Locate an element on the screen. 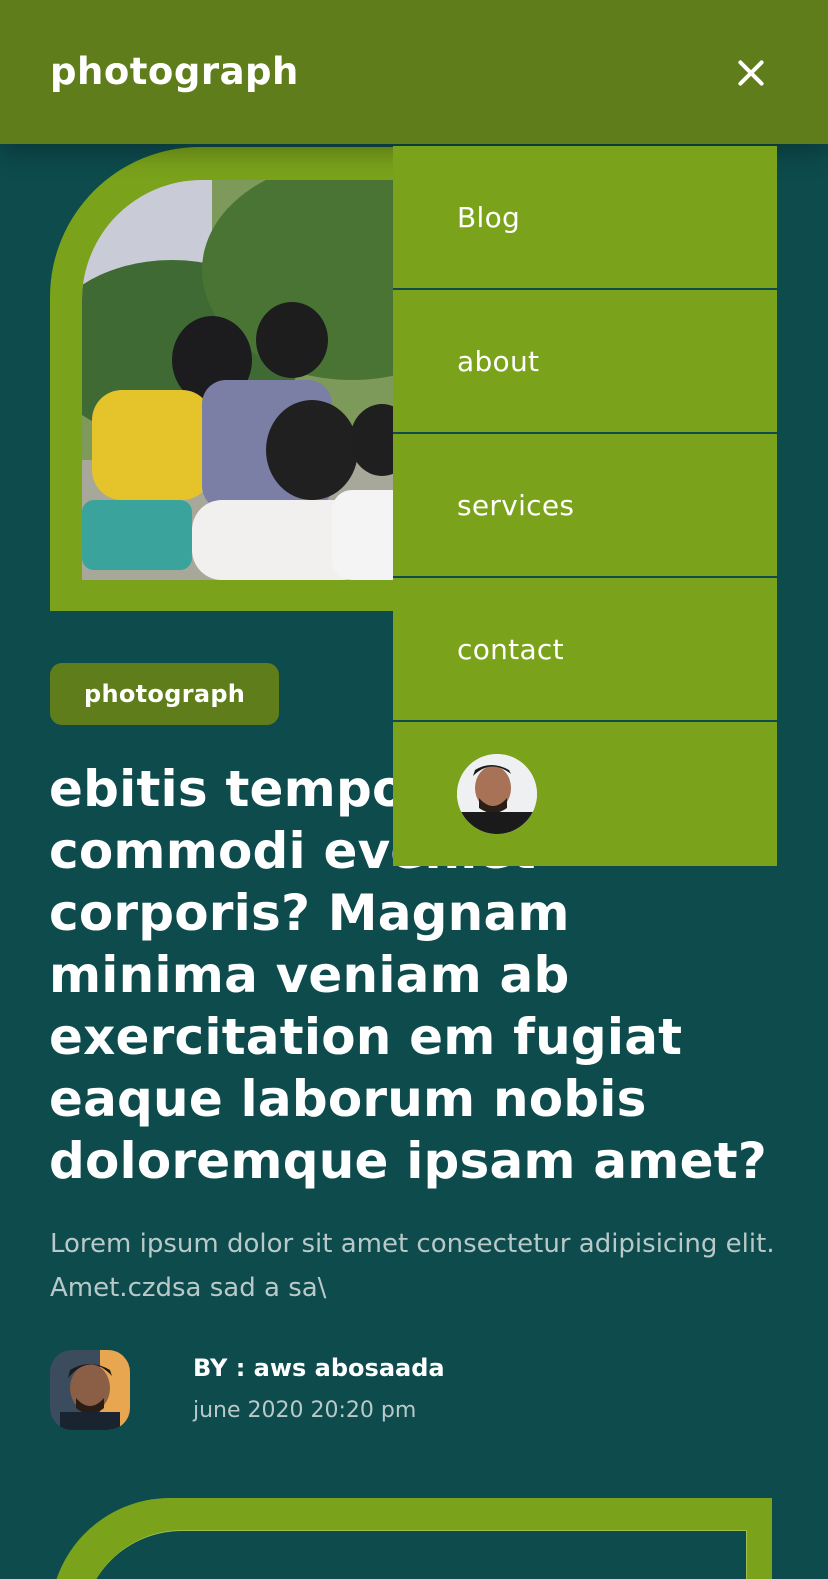 The width and height of the screenshot is (828, 1579). menu-item-about: about is located at coordinates (585, 362).